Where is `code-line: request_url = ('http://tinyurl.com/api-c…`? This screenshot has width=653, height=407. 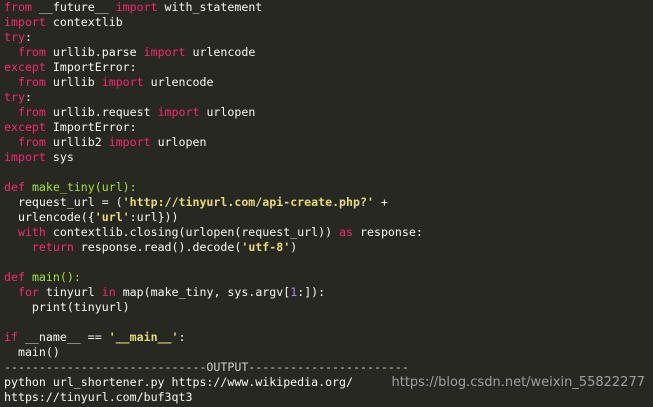 code-line: request_url = ('http://tinyurl.com/api-c… is located at coordinates (326, 202).